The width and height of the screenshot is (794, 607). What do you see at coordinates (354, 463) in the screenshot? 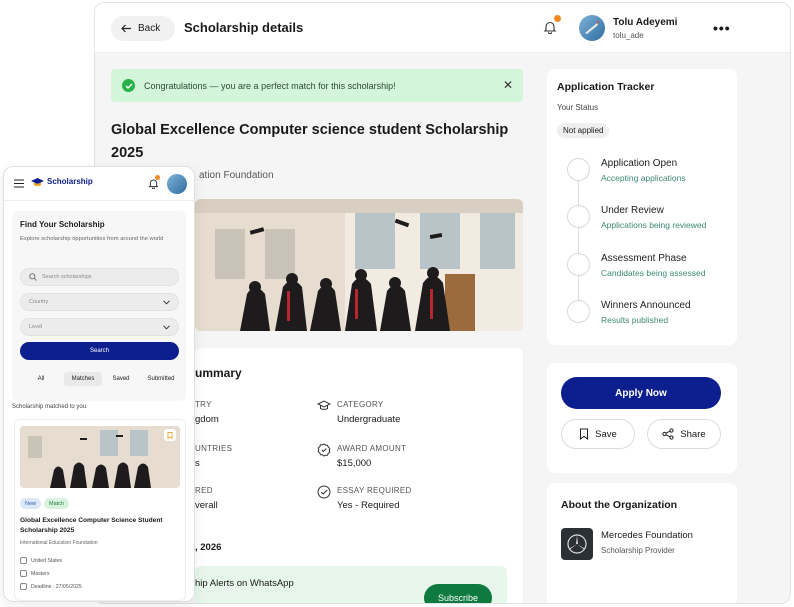
I see `award-value: $15,000` at bounding box center [354, 463].